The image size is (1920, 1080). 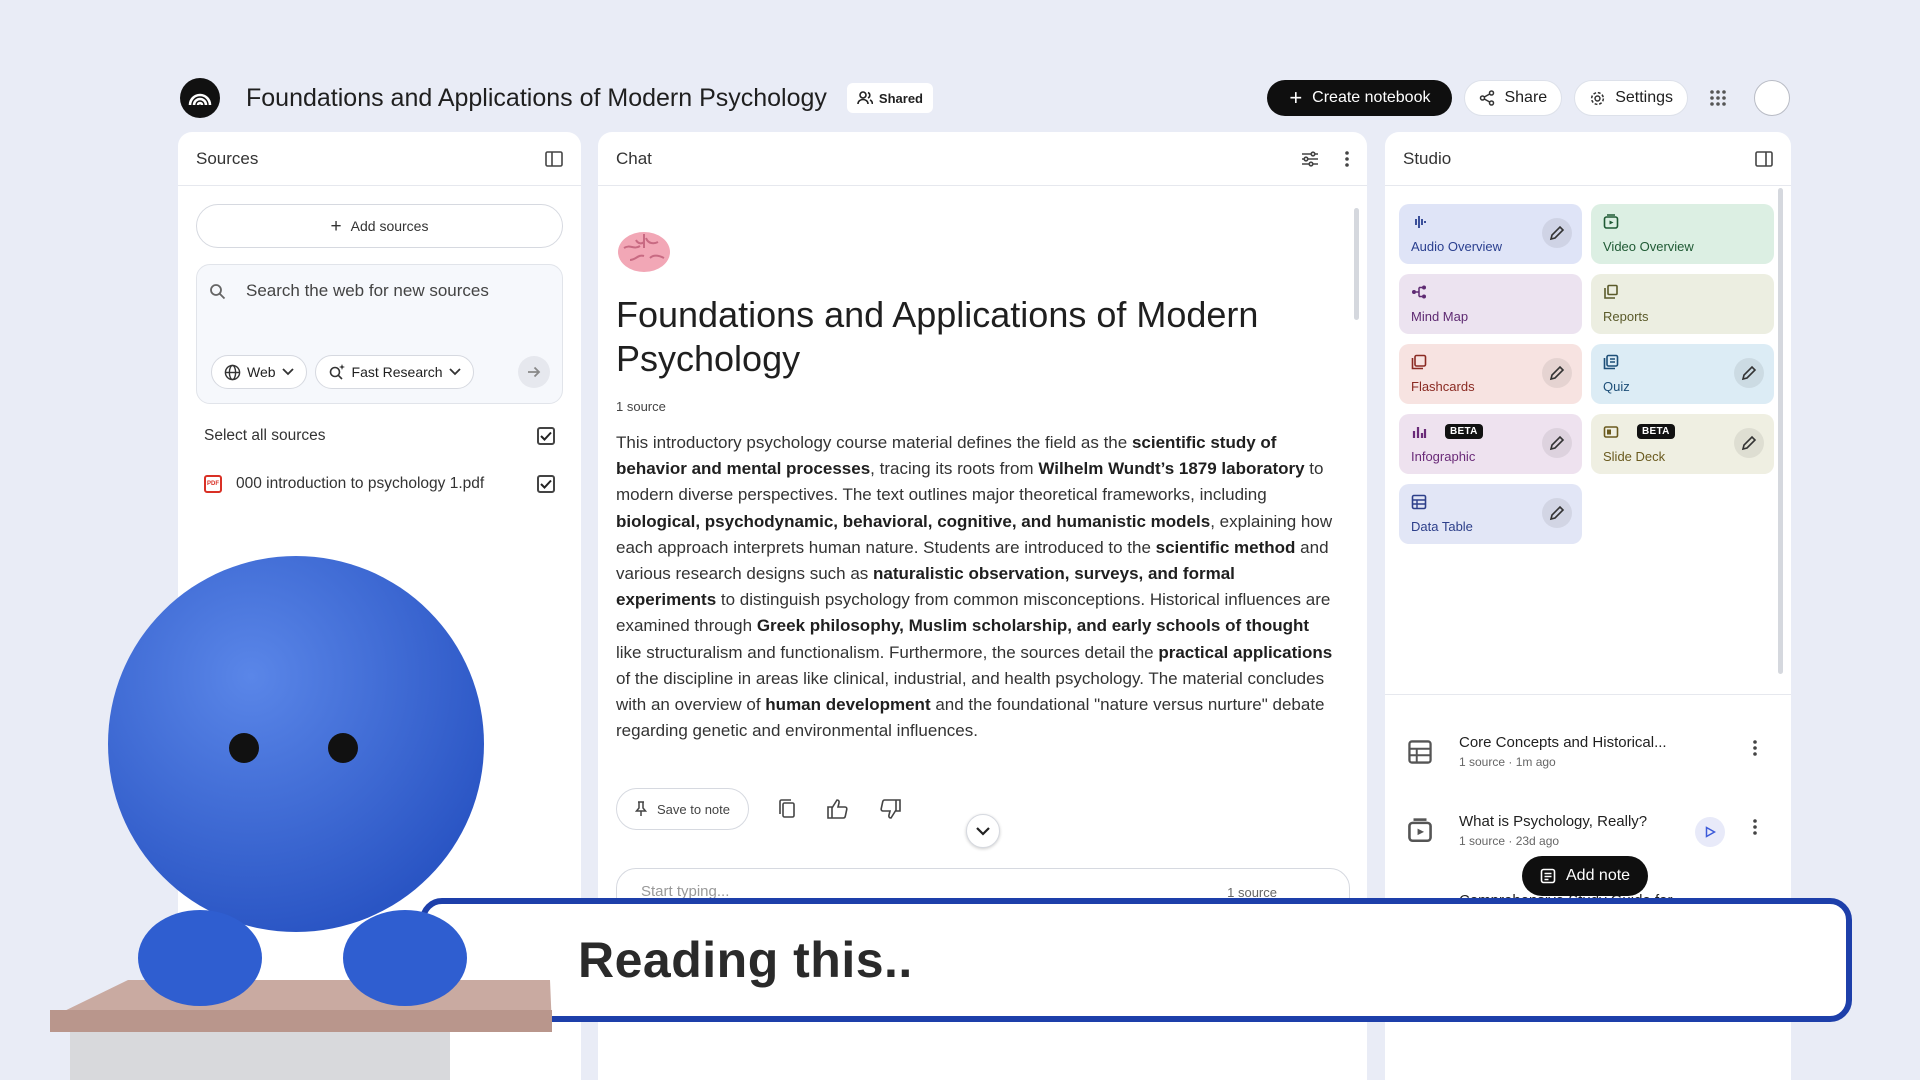 I want to click on studio-tile-label: Audio Overview, so click(x=1457, y=246).